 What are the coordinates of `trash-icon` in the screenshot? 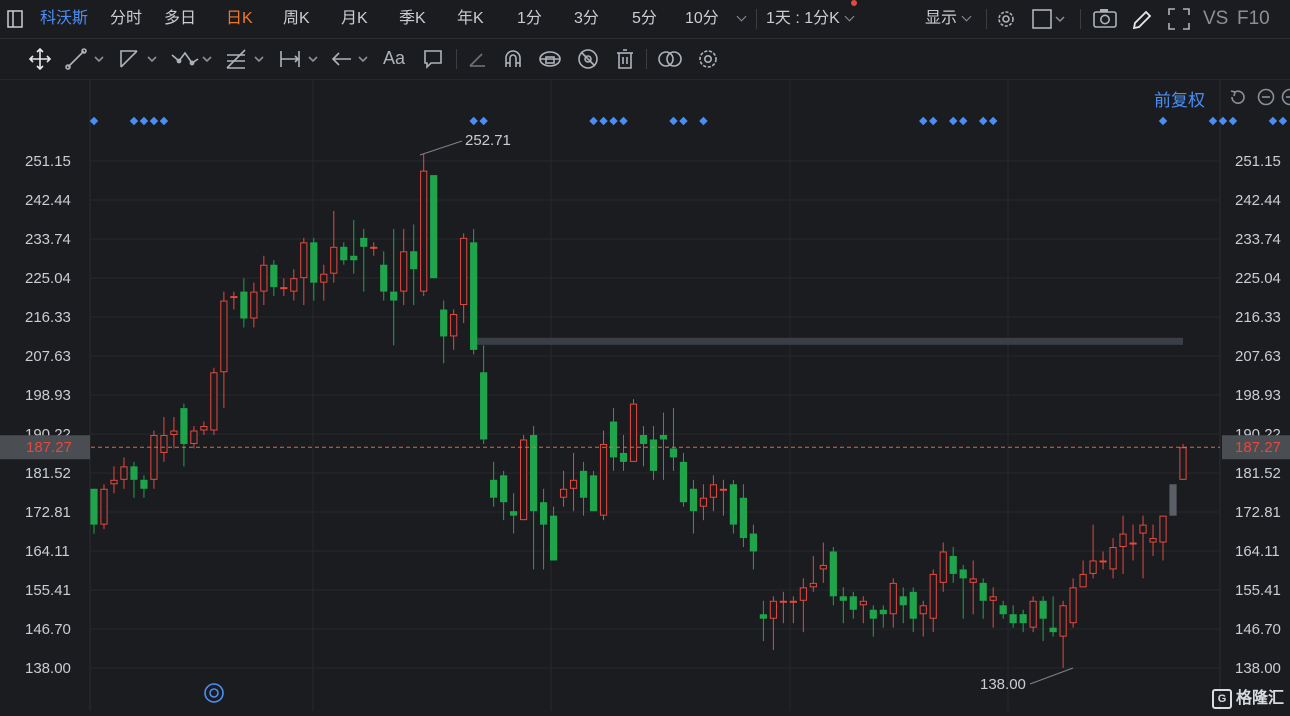 It's located at (625, 59).